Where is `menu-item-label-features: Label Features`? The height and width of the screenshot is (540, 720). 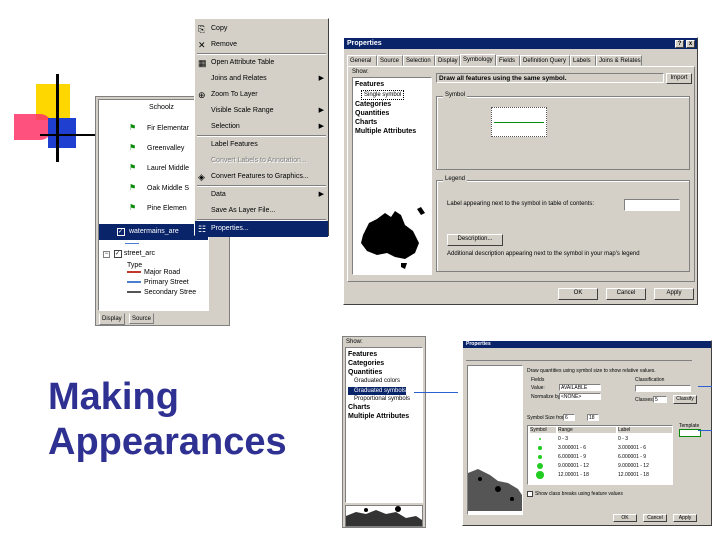 menu-item-label-features: Label Features is located at coordinates (261, 145).